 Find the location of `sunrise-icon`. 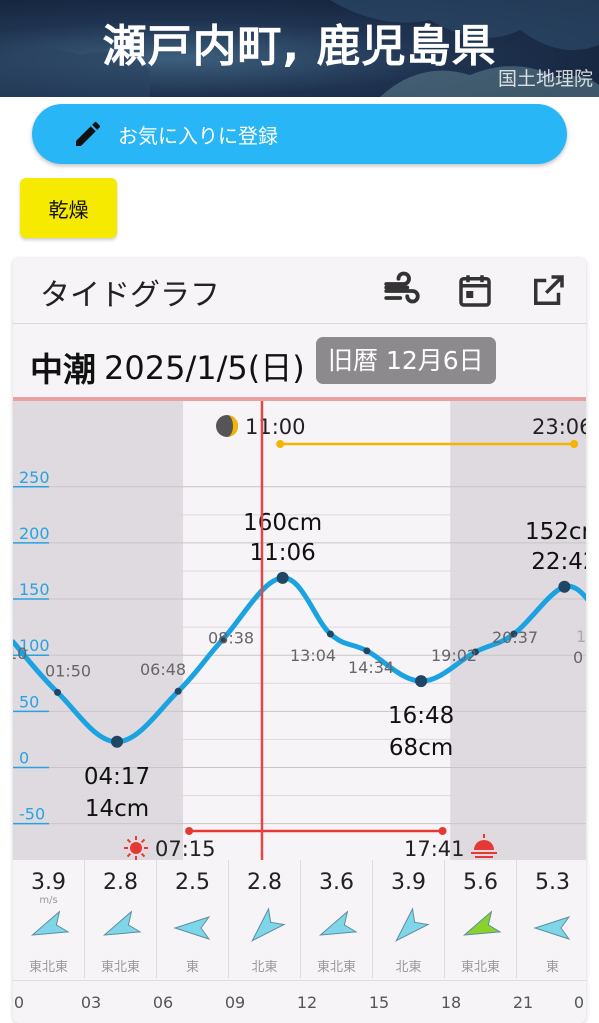

sunrise-icon is located at coordinates (136, 848).